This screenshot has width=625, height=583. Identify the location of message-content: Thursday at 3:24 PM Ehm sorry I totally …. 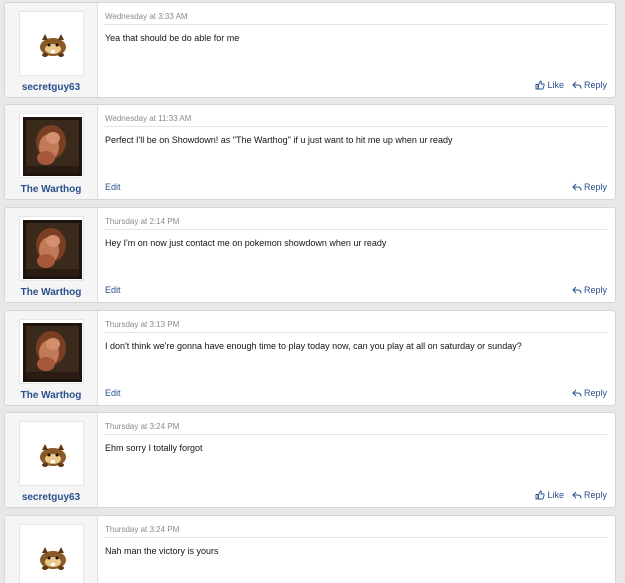
(355, 460).